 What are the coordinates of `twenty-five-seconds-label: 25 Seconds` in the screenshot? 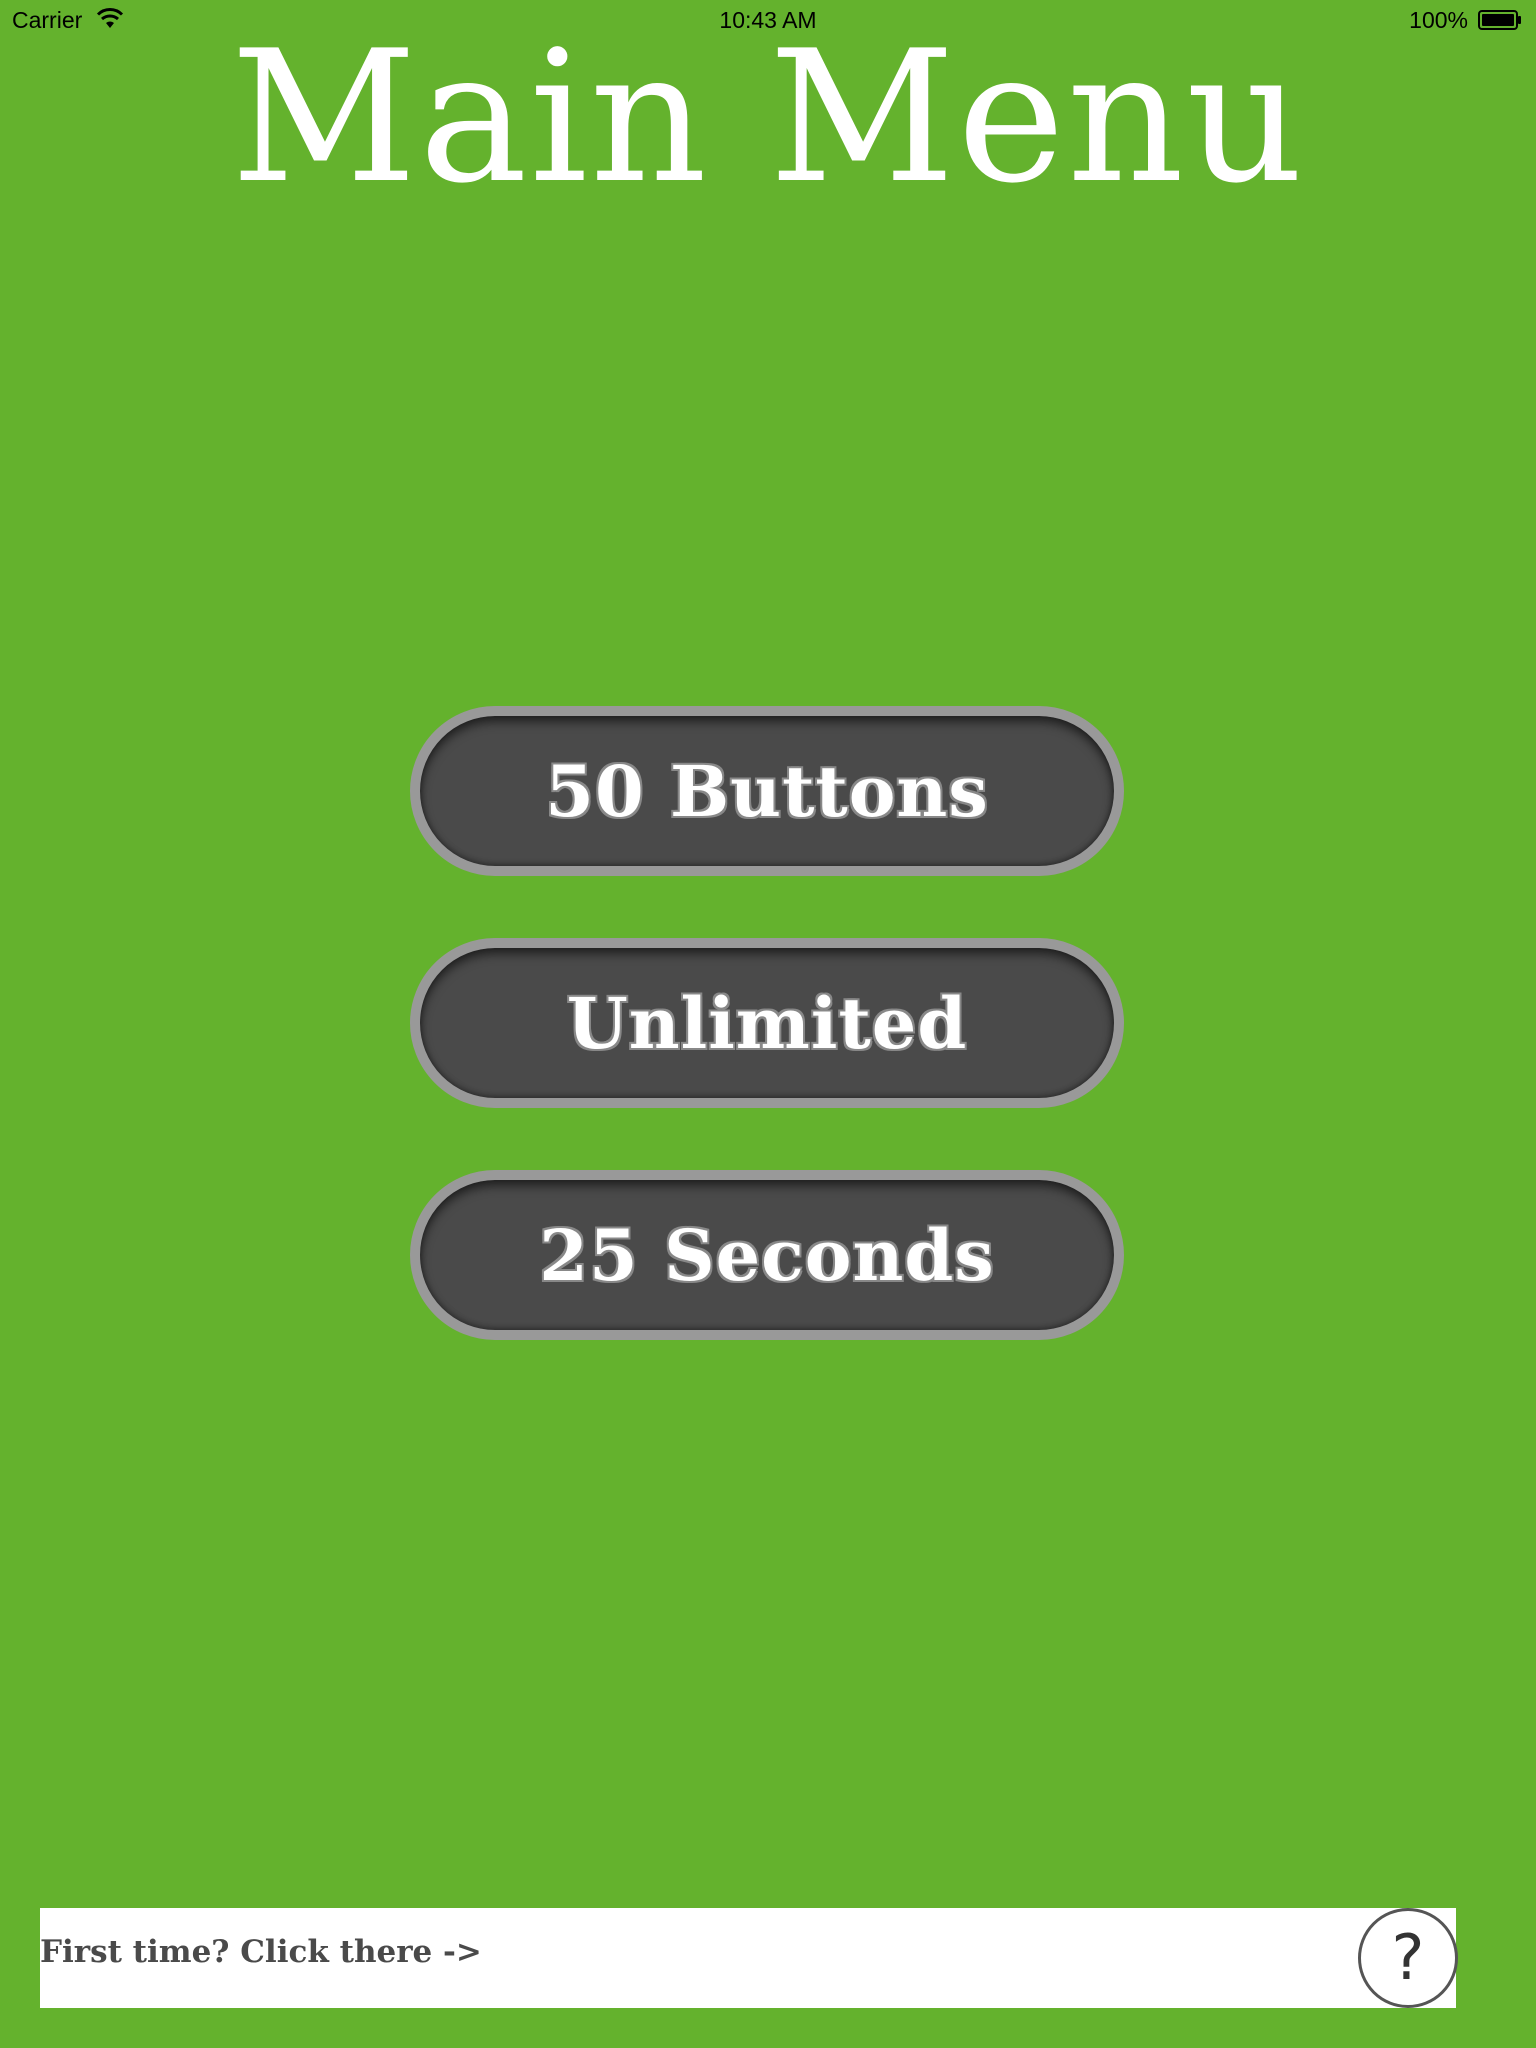 It's located at (767, 1255).